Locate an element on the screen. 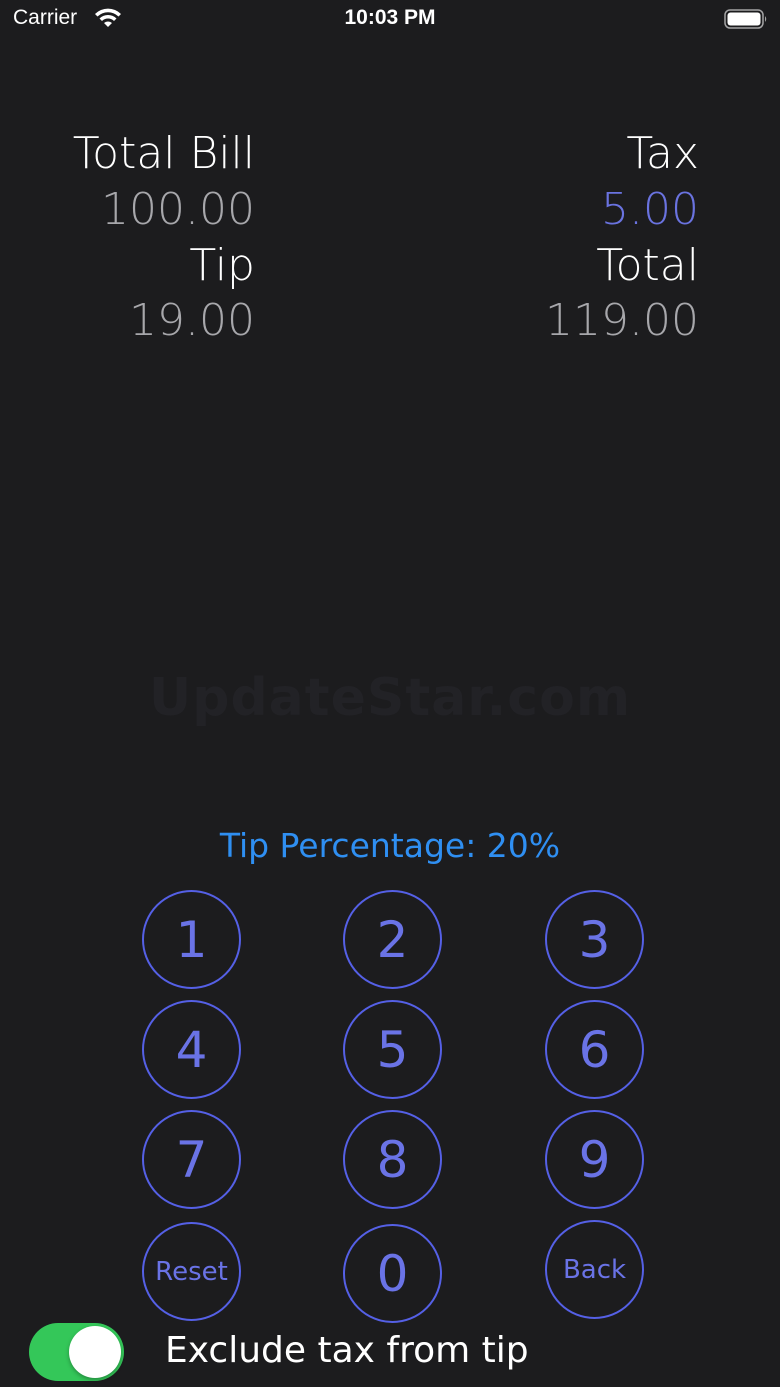  tip-label: Tip is located at coordinates (222, 265).